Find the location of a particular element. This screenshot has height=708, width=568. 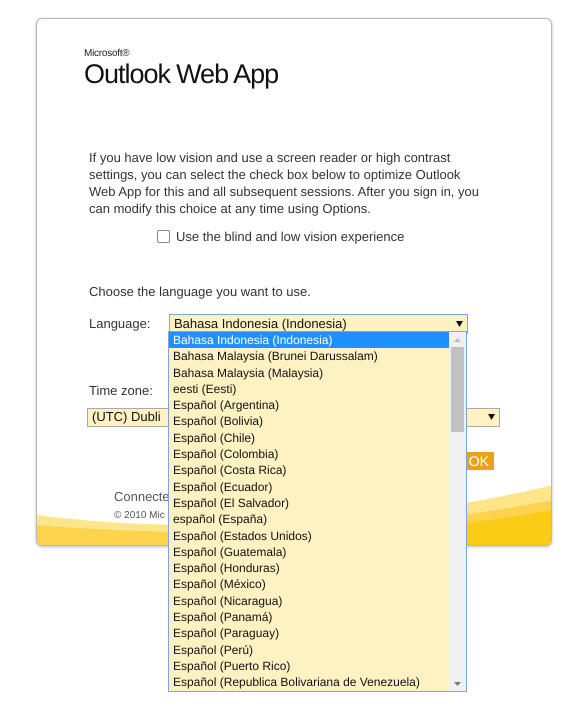

language-option: Español (Argentina) is located at coordinates (309, 405).